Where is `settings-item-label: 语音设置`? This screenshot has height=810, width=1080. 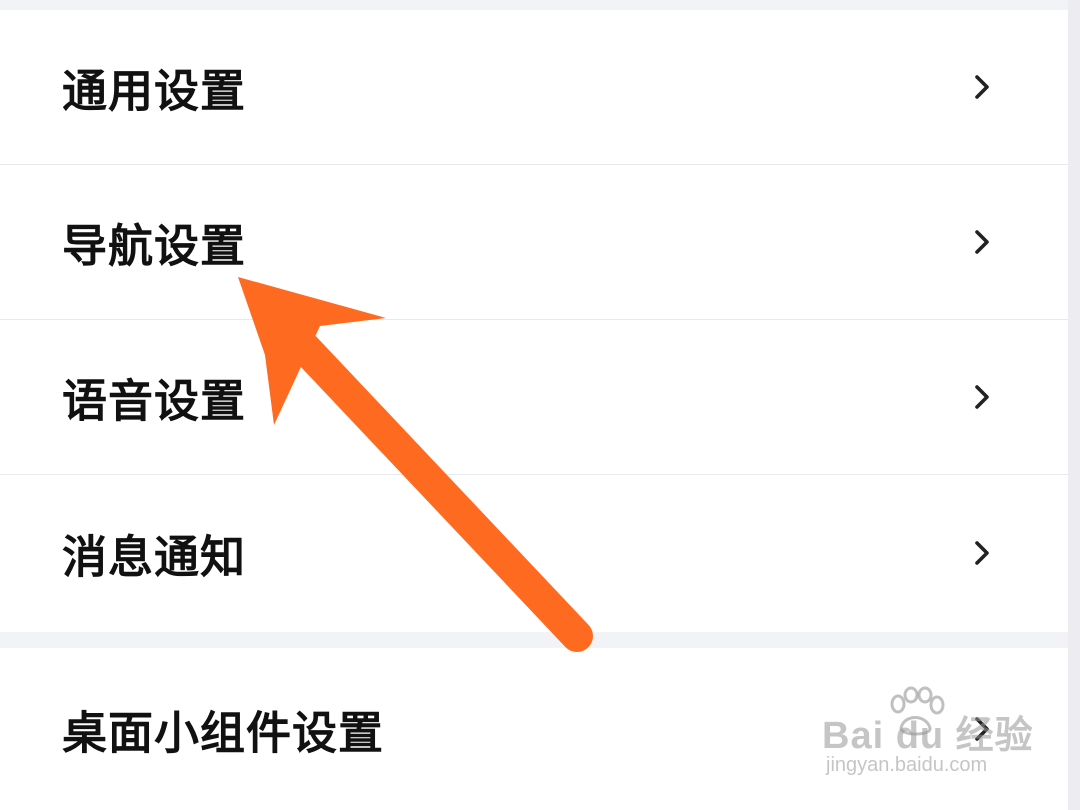 settings-item-label: 语音设置 is located at coordinates (154, 401).